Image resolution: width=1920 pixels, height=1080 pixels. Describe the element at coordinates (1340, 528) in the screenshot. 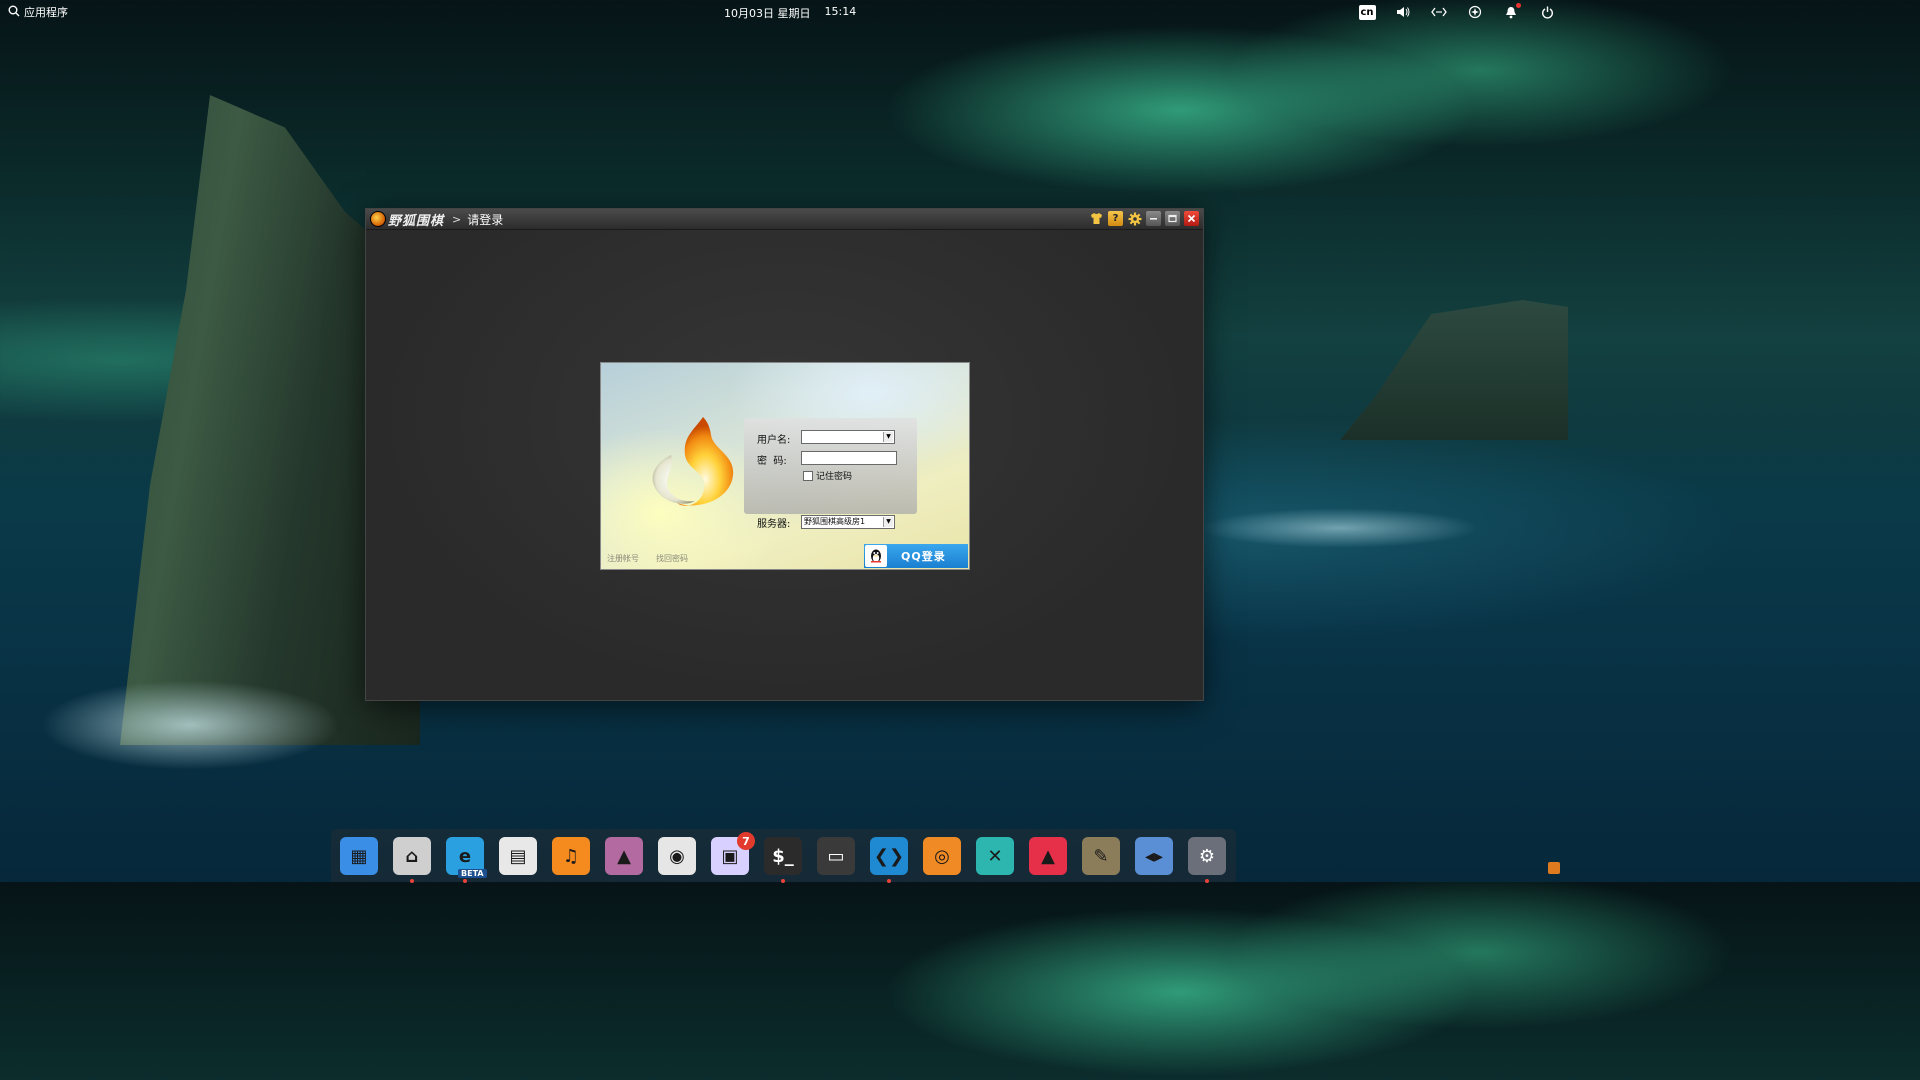

I see `wallpaper-surf-right` at that location.